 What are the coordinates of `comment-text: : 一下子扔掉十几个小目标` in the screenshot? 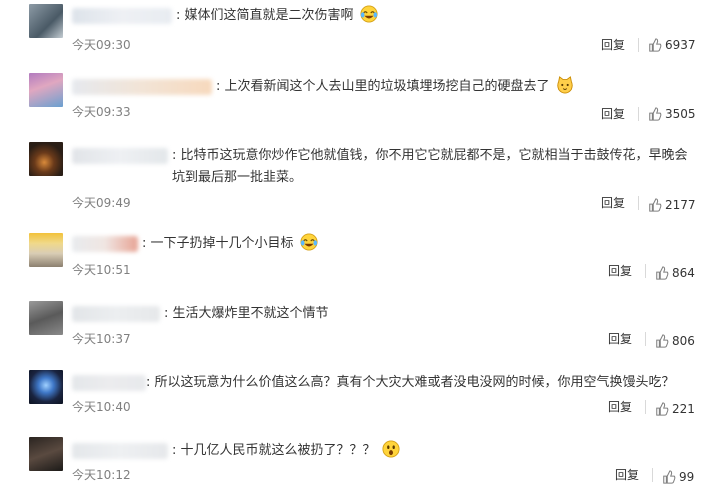 It's located at (230, 244).